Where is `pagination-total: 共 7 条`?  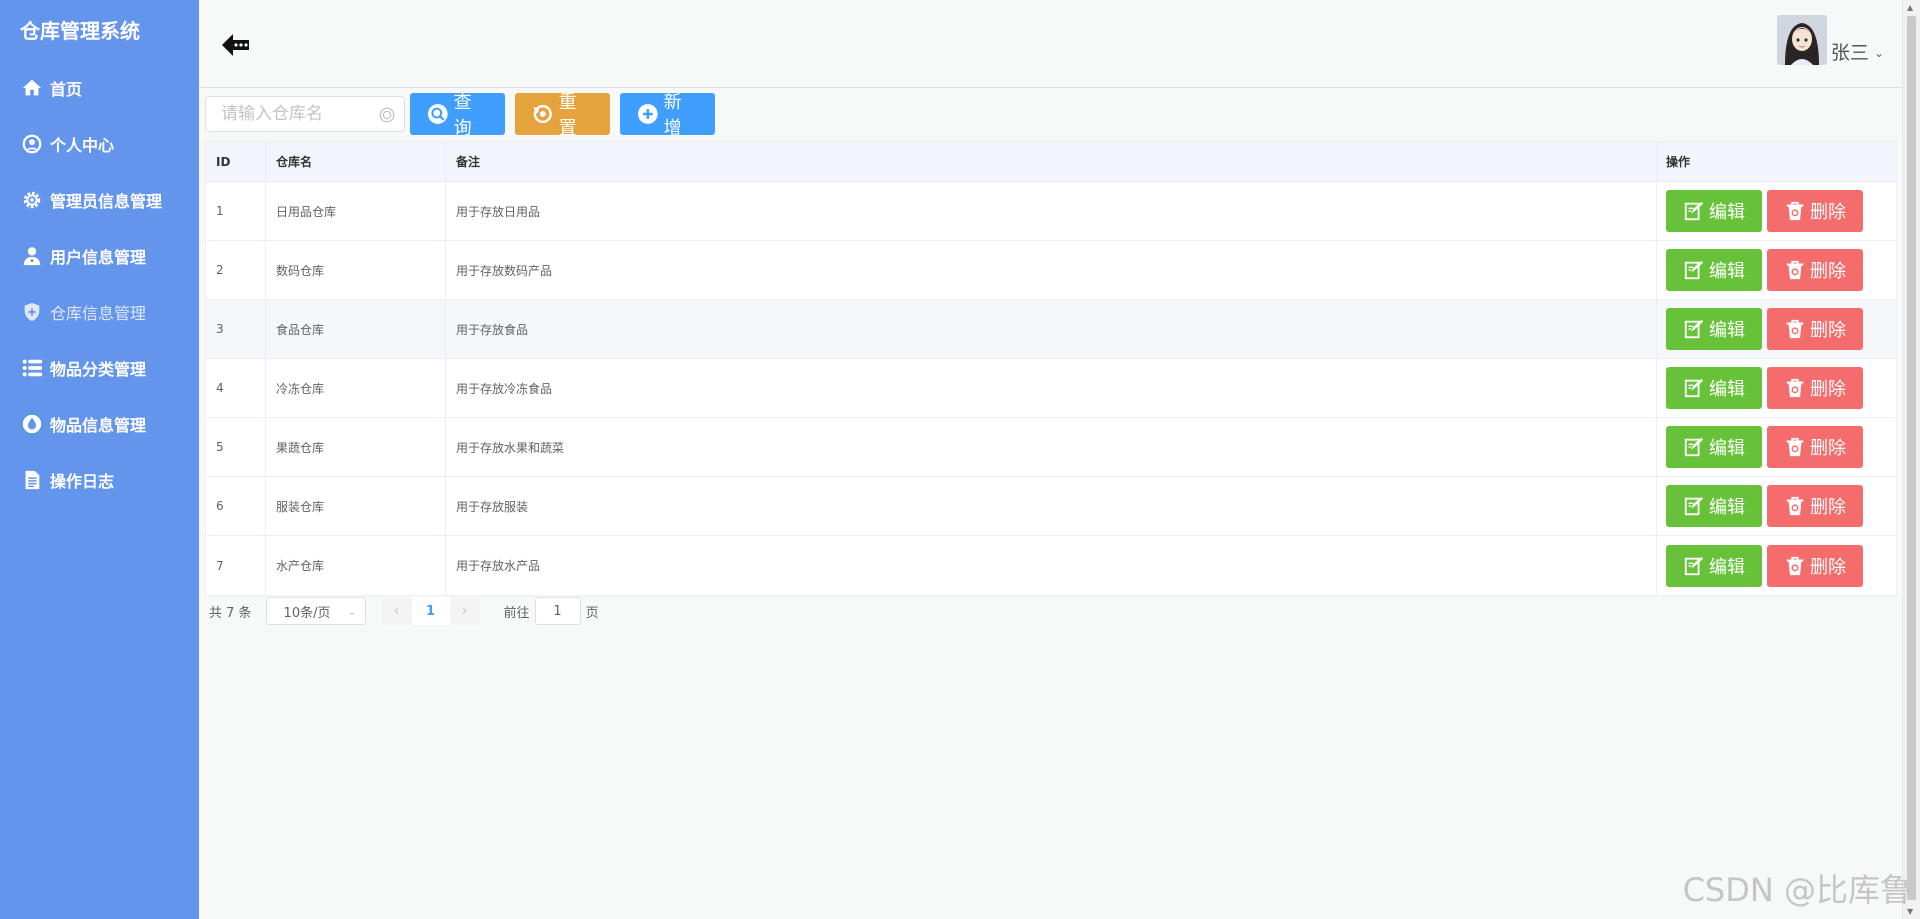 pagination-total: 共 7 条 is located at coordinates (230, 613).